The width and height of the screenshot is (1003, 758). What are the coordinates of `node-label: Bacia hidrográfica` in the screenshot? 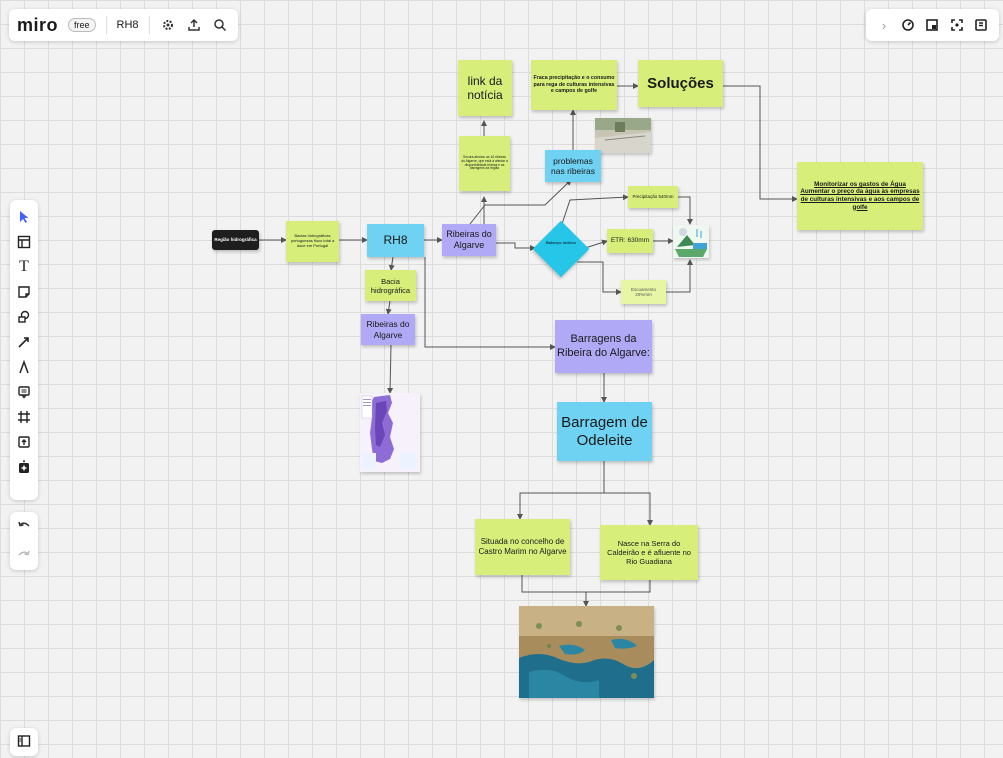 It's located at (390, 285).